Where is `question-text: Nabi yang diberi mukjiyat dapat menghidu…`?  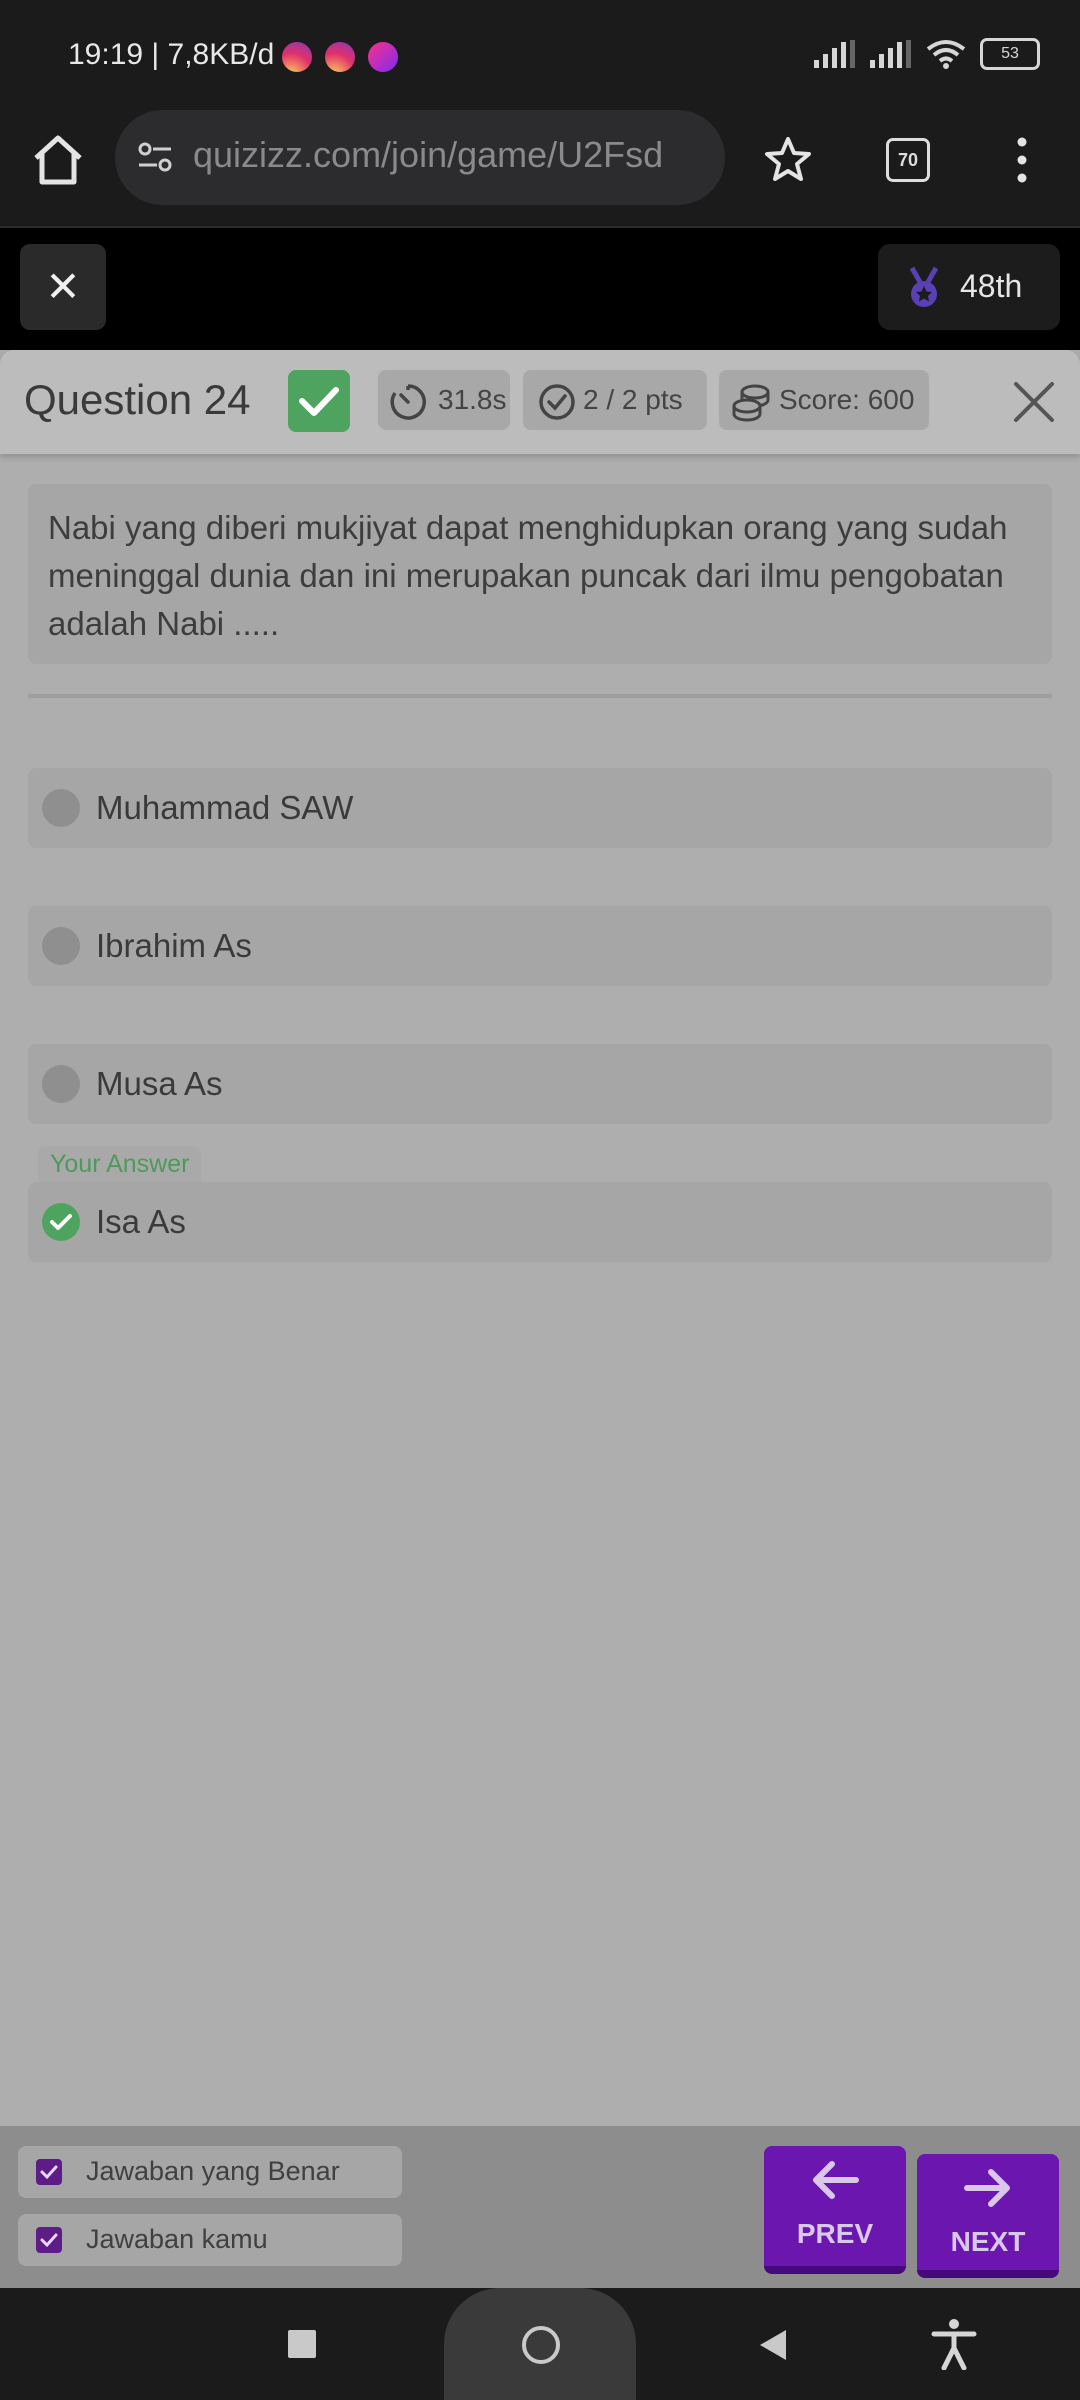
question-text: Nabi yang diberi mukjiyat dapat menghidu… is located at coordinates (528, 575).